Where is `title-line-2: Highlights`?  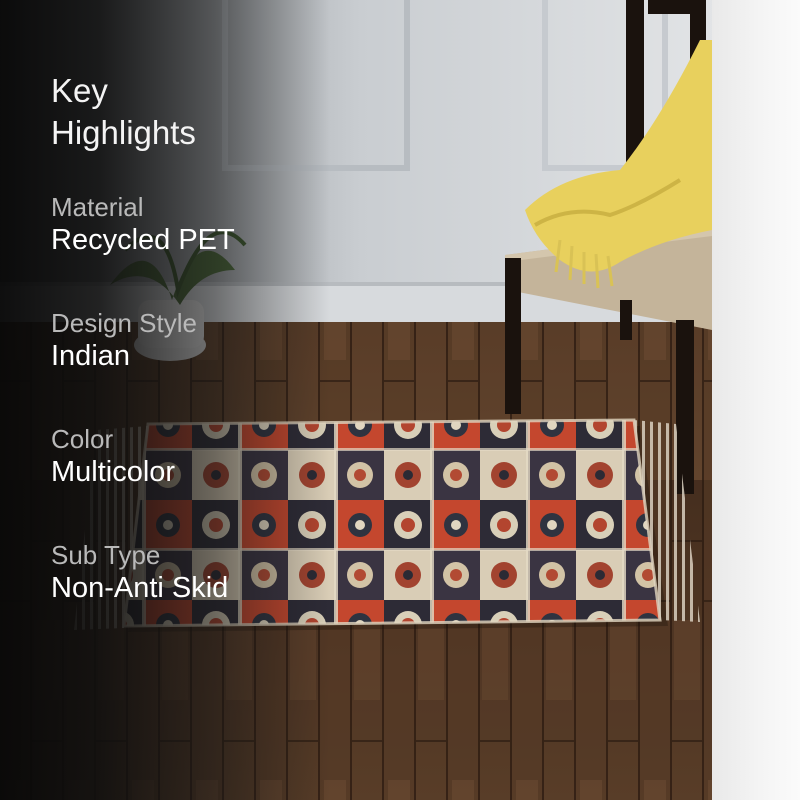
title-line-2: Highlights is located at coordinates (123, 132).